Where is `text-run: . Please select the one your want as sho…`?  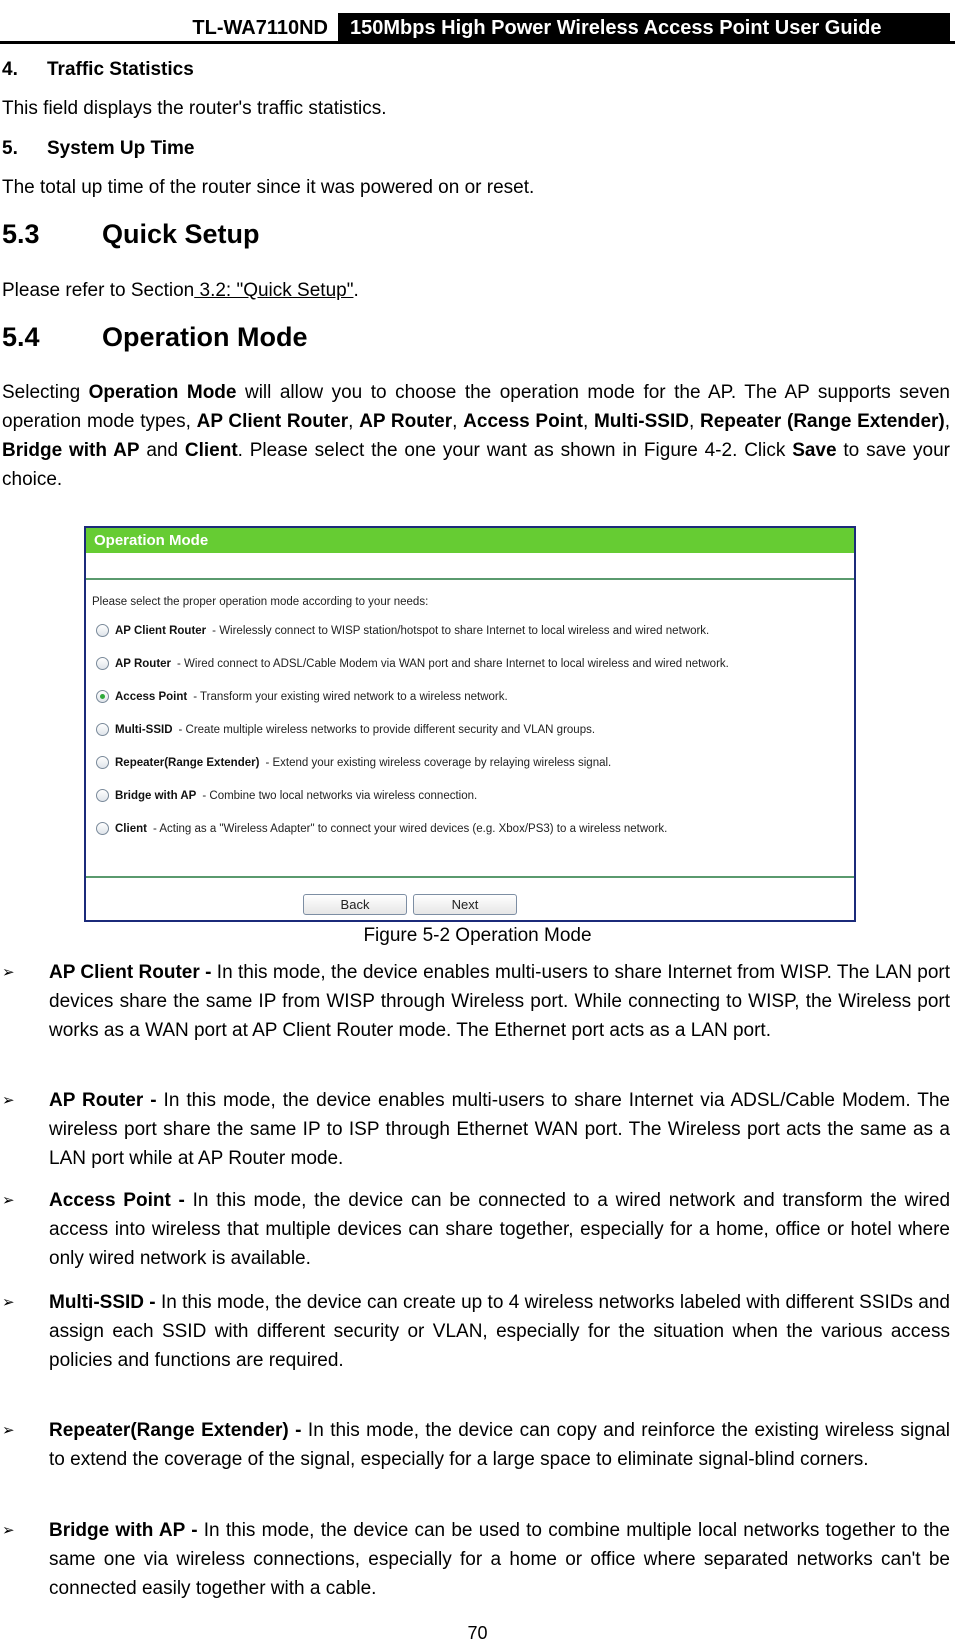 text-run: . Please select the one your want as sho… is located at coordinates (515, 450).